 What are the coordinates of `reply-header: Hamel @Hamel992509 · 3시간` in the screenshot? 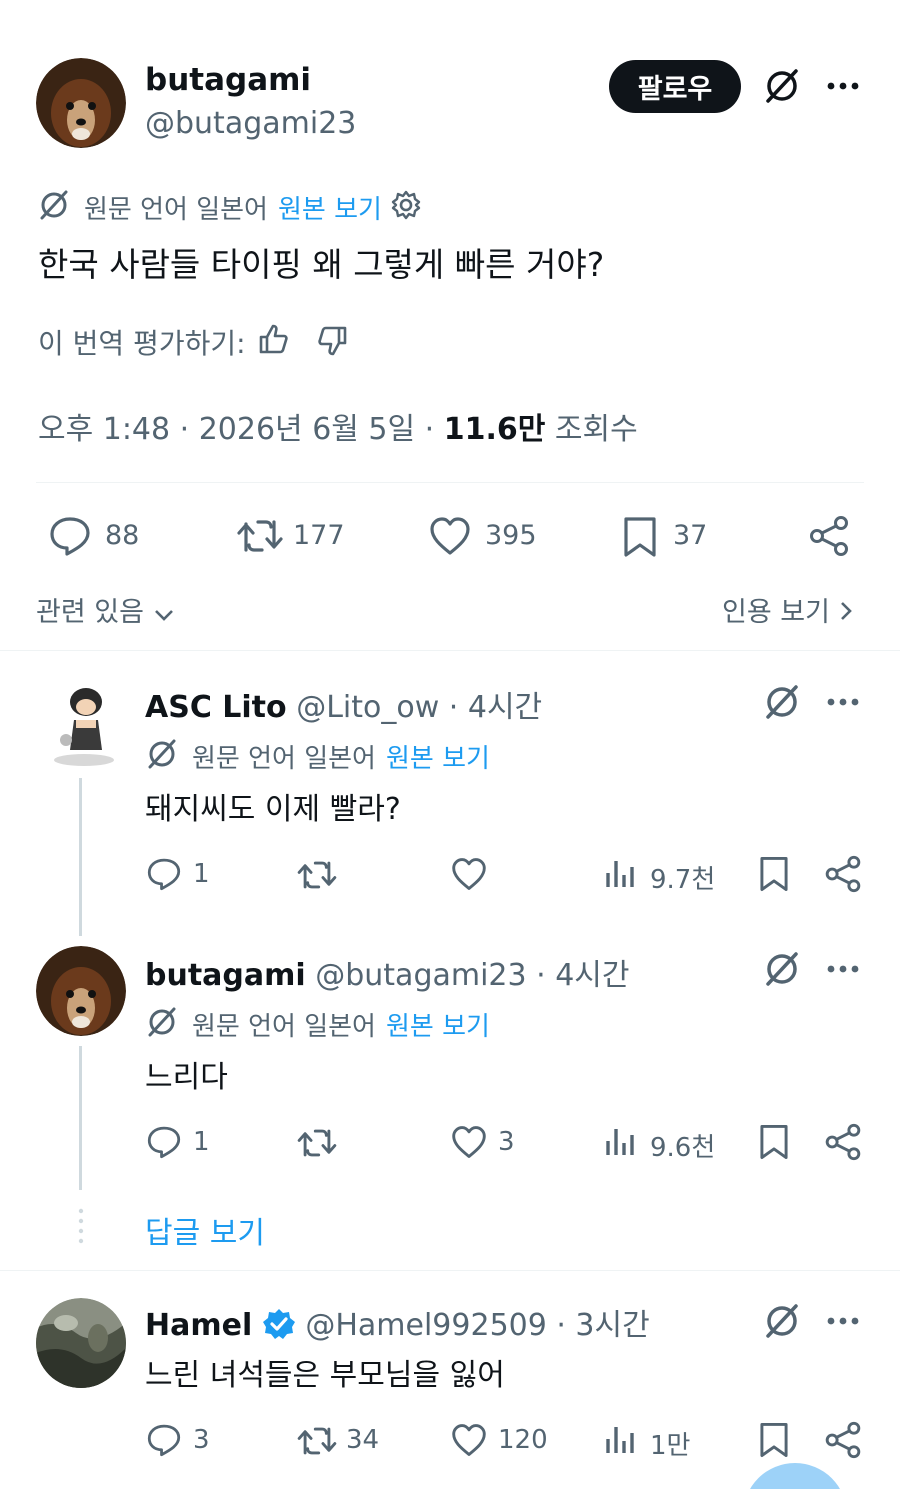 It's located at (397, 1324).